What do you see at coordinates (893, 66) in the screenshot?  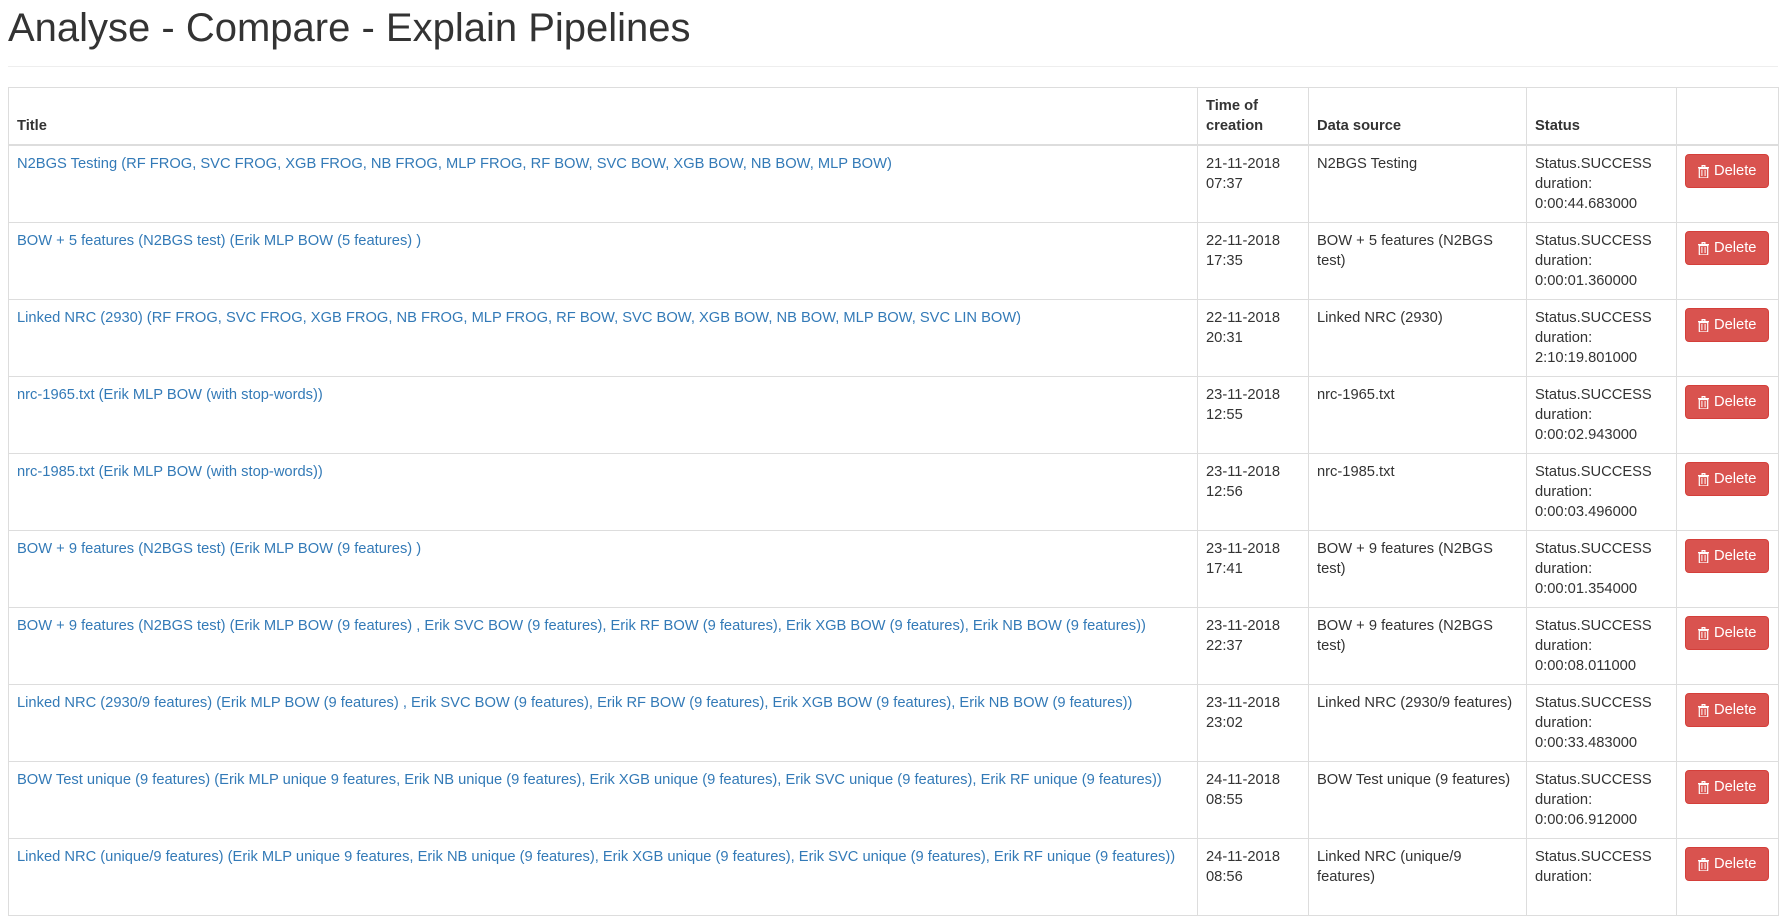 I see `title-divider` at bounding box center [893, 66].